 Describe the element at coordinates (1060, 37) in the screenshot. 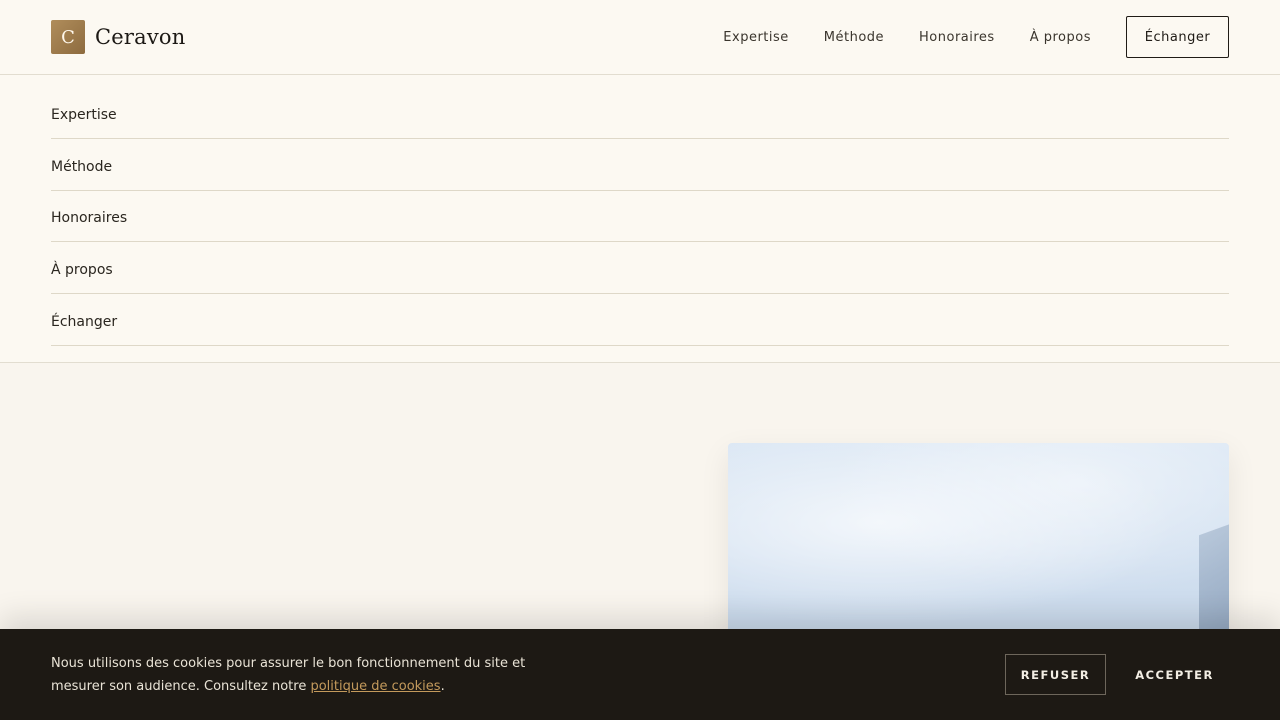

I see `nav-link-a-propos: À propos` at that location.